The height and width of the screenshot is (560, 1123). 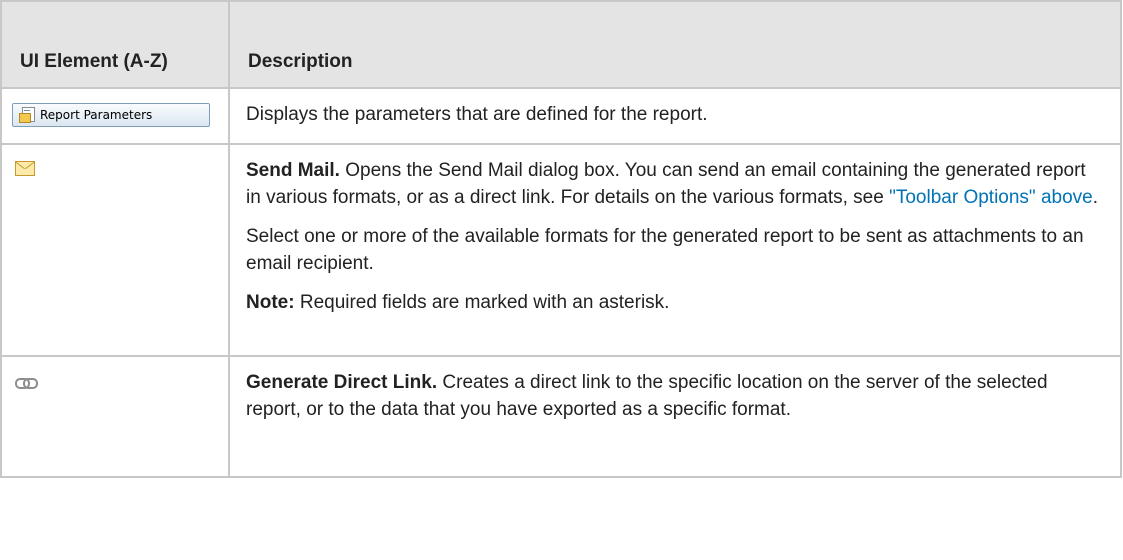 What do you see at coordinates (342, 382) in the screenshot?
I see `term-generate-direct-link: Generate Direct Link.` at bounding box center [342, 382].